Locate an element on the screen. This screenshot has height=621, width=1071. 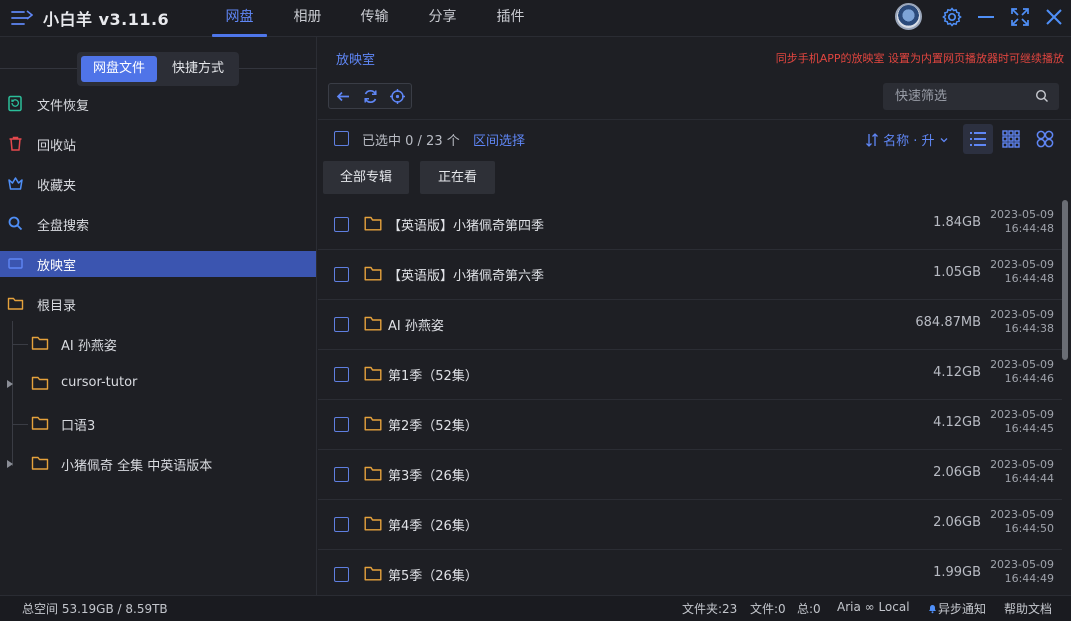
crown-icon is located at coordinates (15, 183).